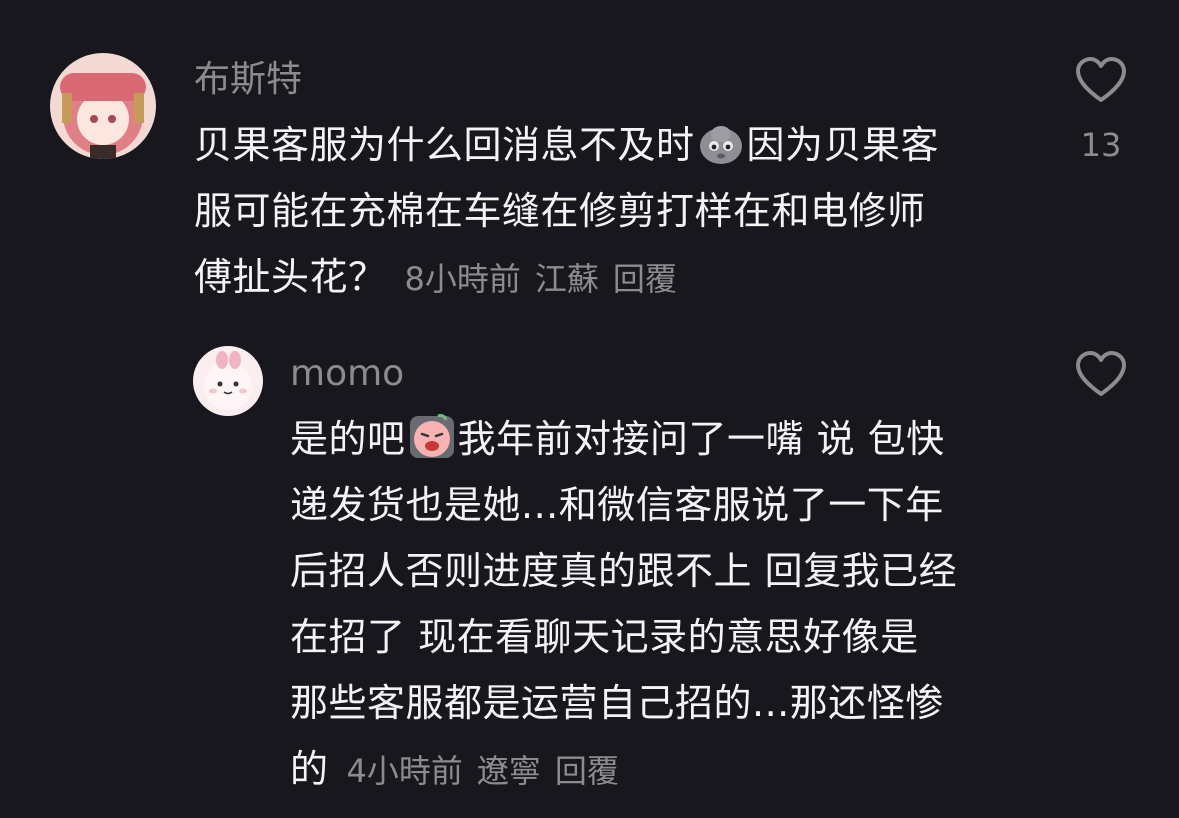 This screenshot has width=1179, height=818. I want to click on username: 布斯特, so click(248, 80).